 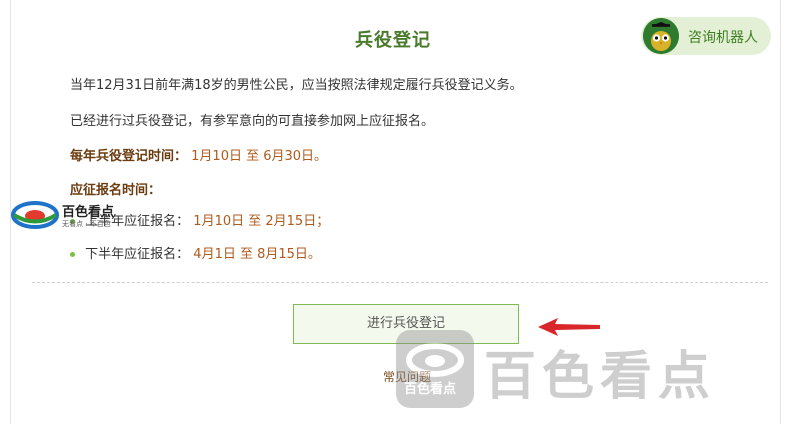 I want to click on second-half-row: 下半年应征报名： 4月1日 至 8月15日。, so click(x=195, y=252).